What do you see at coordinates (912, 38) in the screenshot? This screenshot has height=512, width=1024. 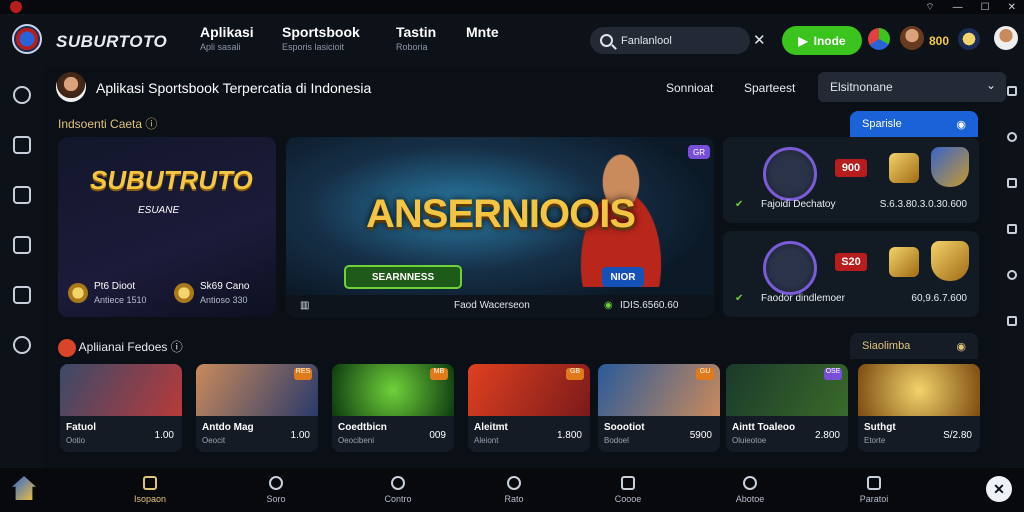 I see `user-avatar` at bounding box center [912, 38].